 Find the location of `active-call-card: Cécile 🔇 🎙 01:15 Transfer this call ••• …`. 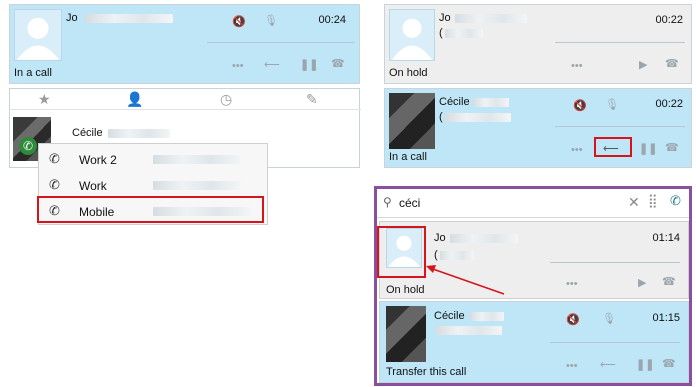

active-call-card: Cécile 🔇 🎙 01:15 Transfer this call ••• … is located at coordinates (534, 342).